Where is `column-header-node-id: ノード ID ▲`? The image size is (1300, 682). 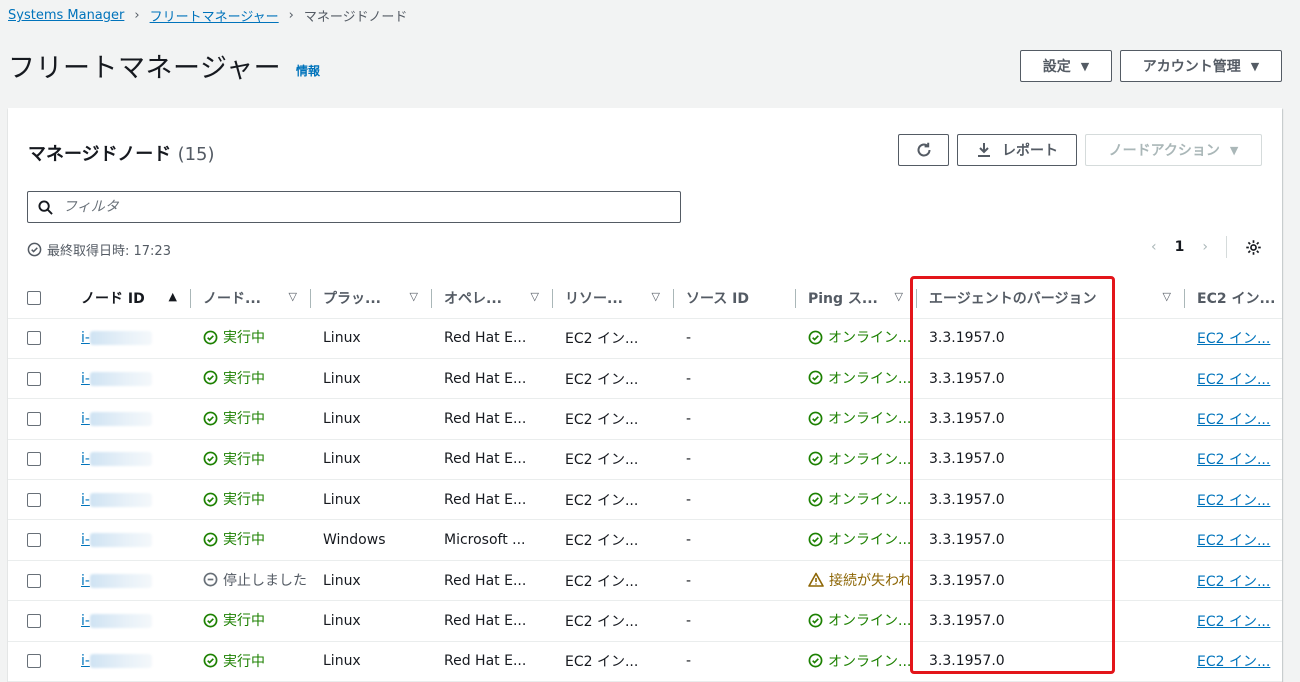 column-header-node-id: ノード ID ▲ is located at coordinates (130, 298).